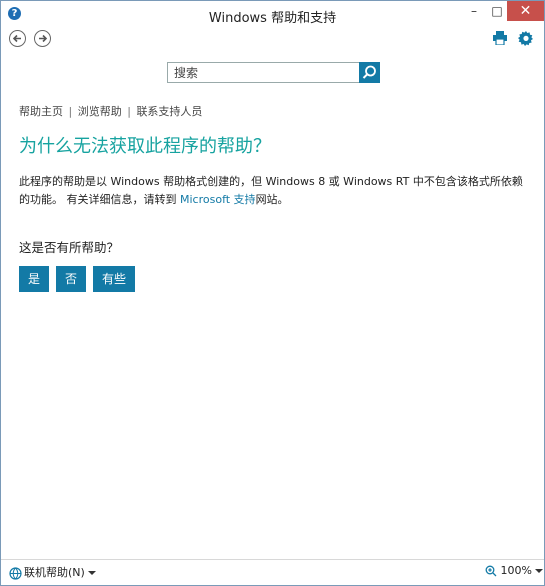 The width and height of the screenshot is (545, 586). I want to click on breadcrumb: 帮助主页 | 浏览帮助 | 联系支持人员, so click(110, 111).